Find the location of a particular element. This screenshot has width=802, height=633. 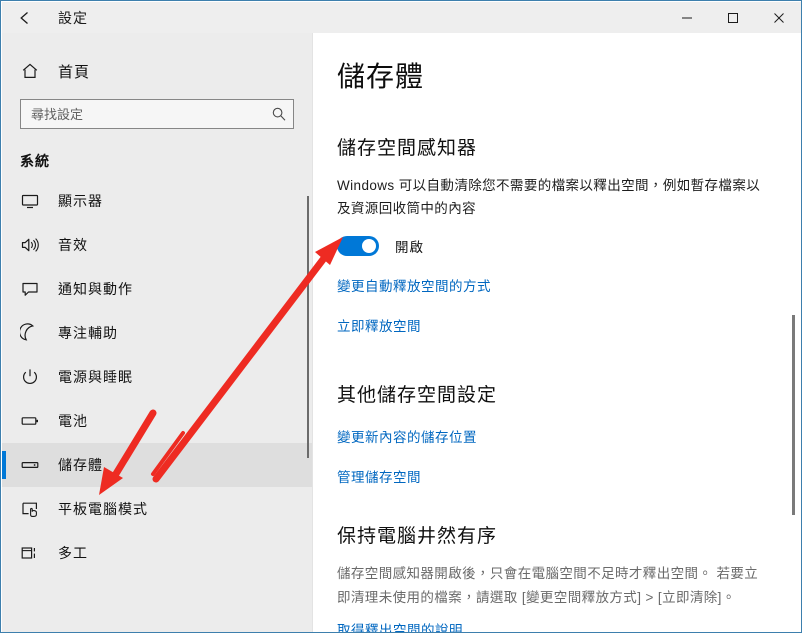

moon-icon is located at coordinates (33, 333).